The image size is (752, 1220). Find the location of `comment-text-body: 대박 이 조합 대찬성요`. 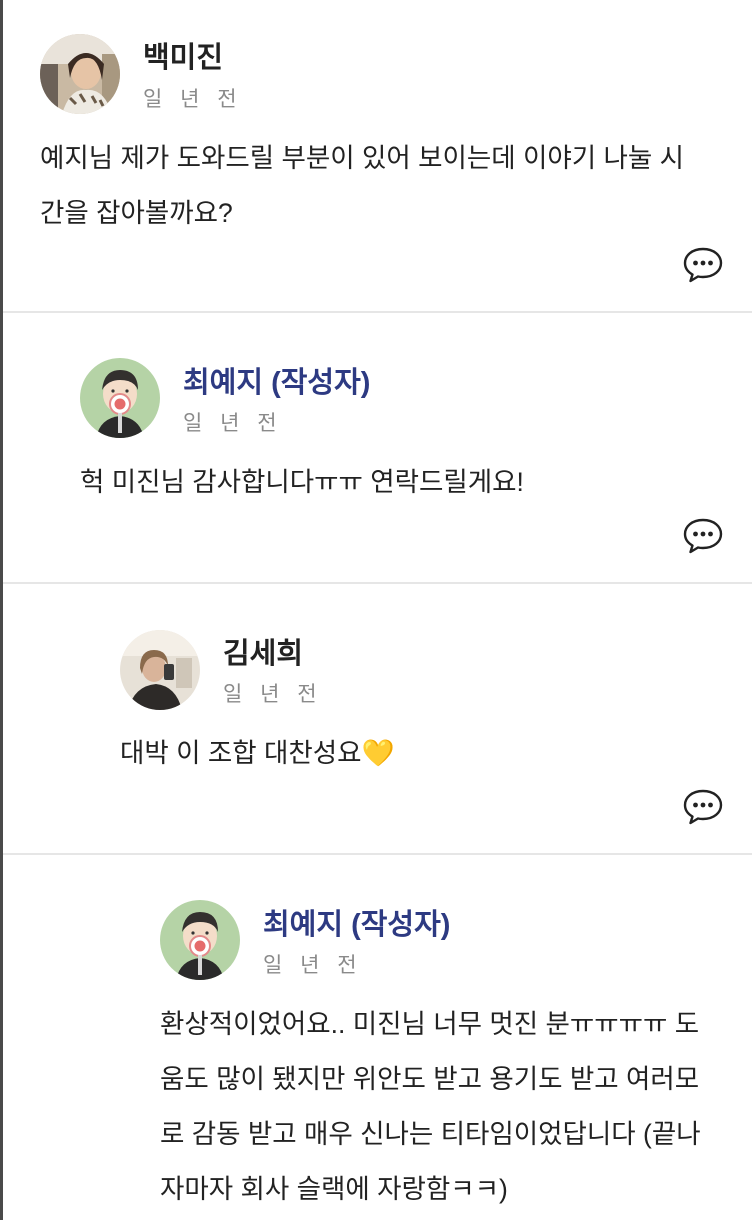

comment-text-body: 대박 이 조합 대찬성요 is located at coordinates (241, 753).